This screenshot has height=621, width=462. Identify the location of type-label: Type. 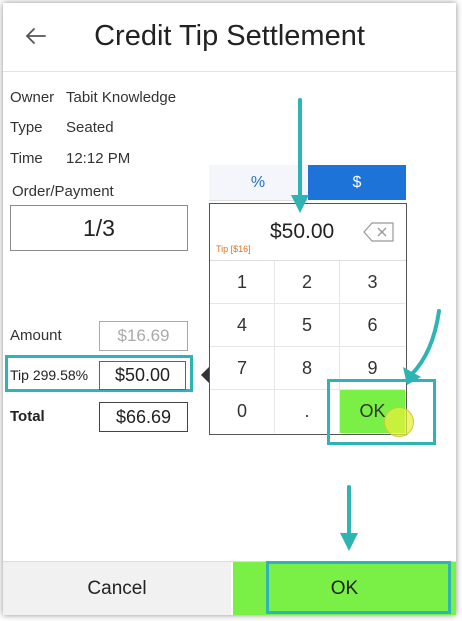
(26, 127).